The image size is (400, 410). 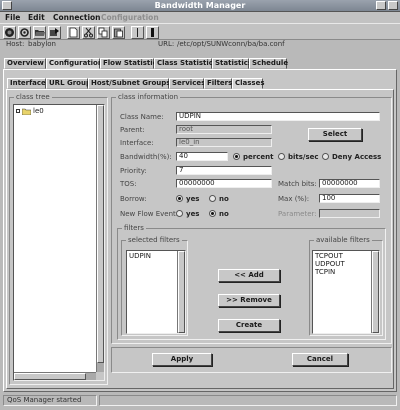 What do you see at coordinates (156, 292) in the screenshot?
I see `selected-filters-list: UDPIN` at bounding box center [156, 292].